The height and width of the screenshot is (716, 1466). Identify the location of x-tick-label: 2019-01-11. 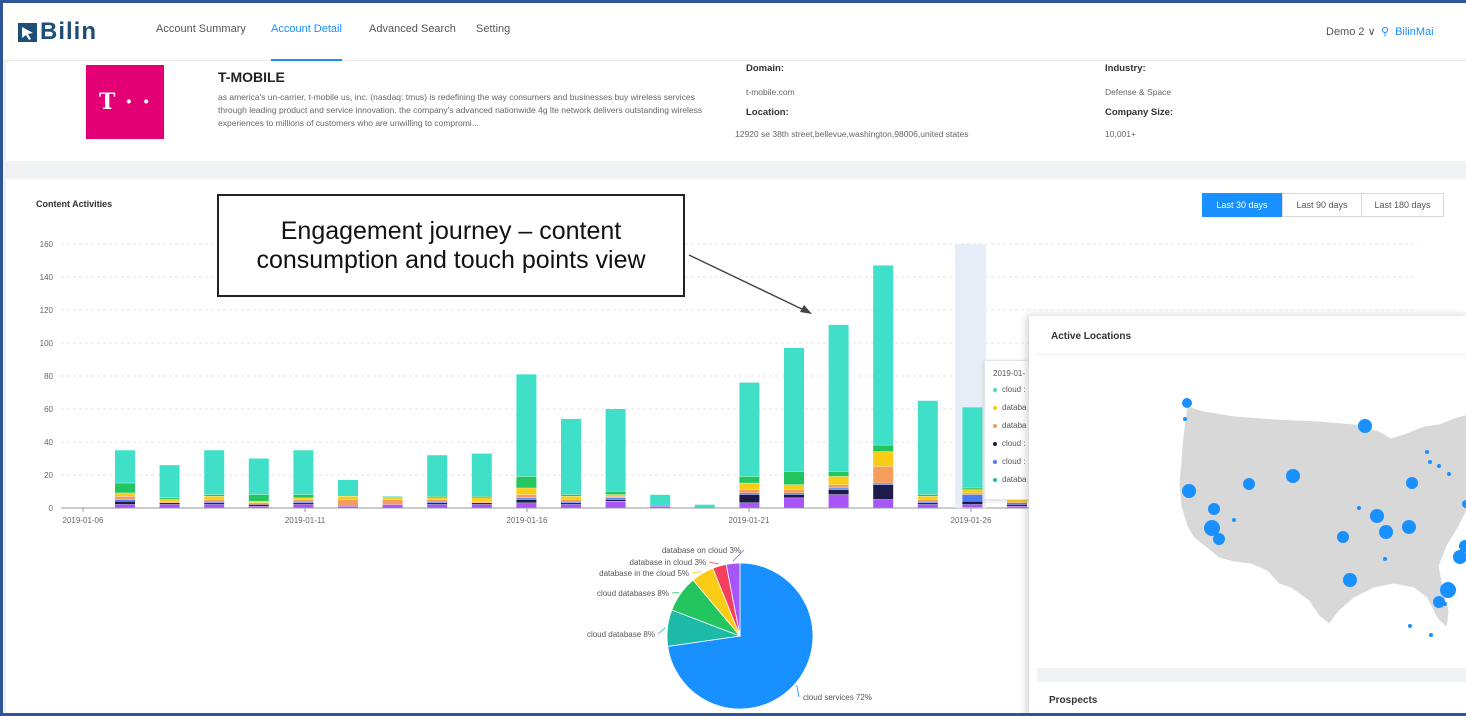
(305, 520).